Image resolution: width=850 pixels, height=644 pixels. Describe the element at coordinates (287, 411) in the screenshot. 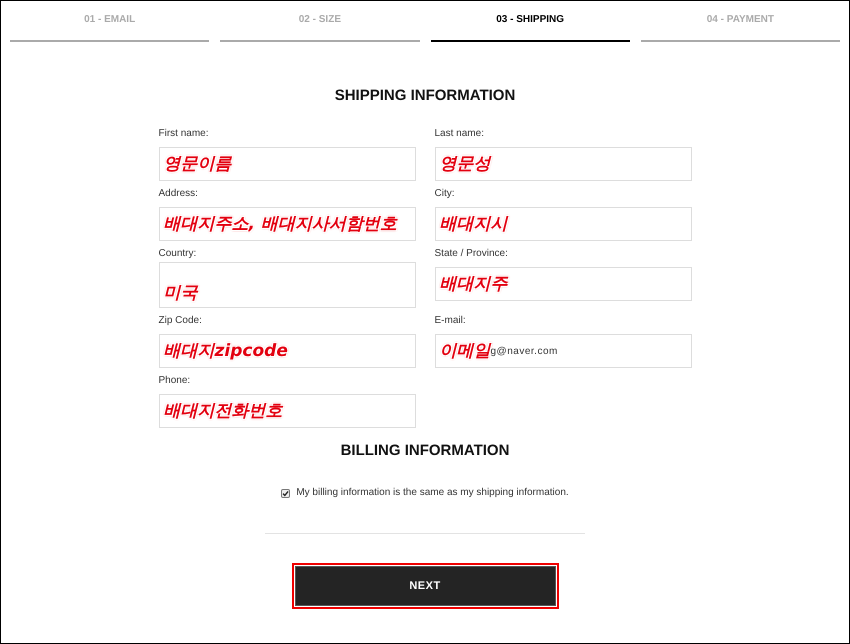

I see `input-field: 배대지전화번호` at that location.